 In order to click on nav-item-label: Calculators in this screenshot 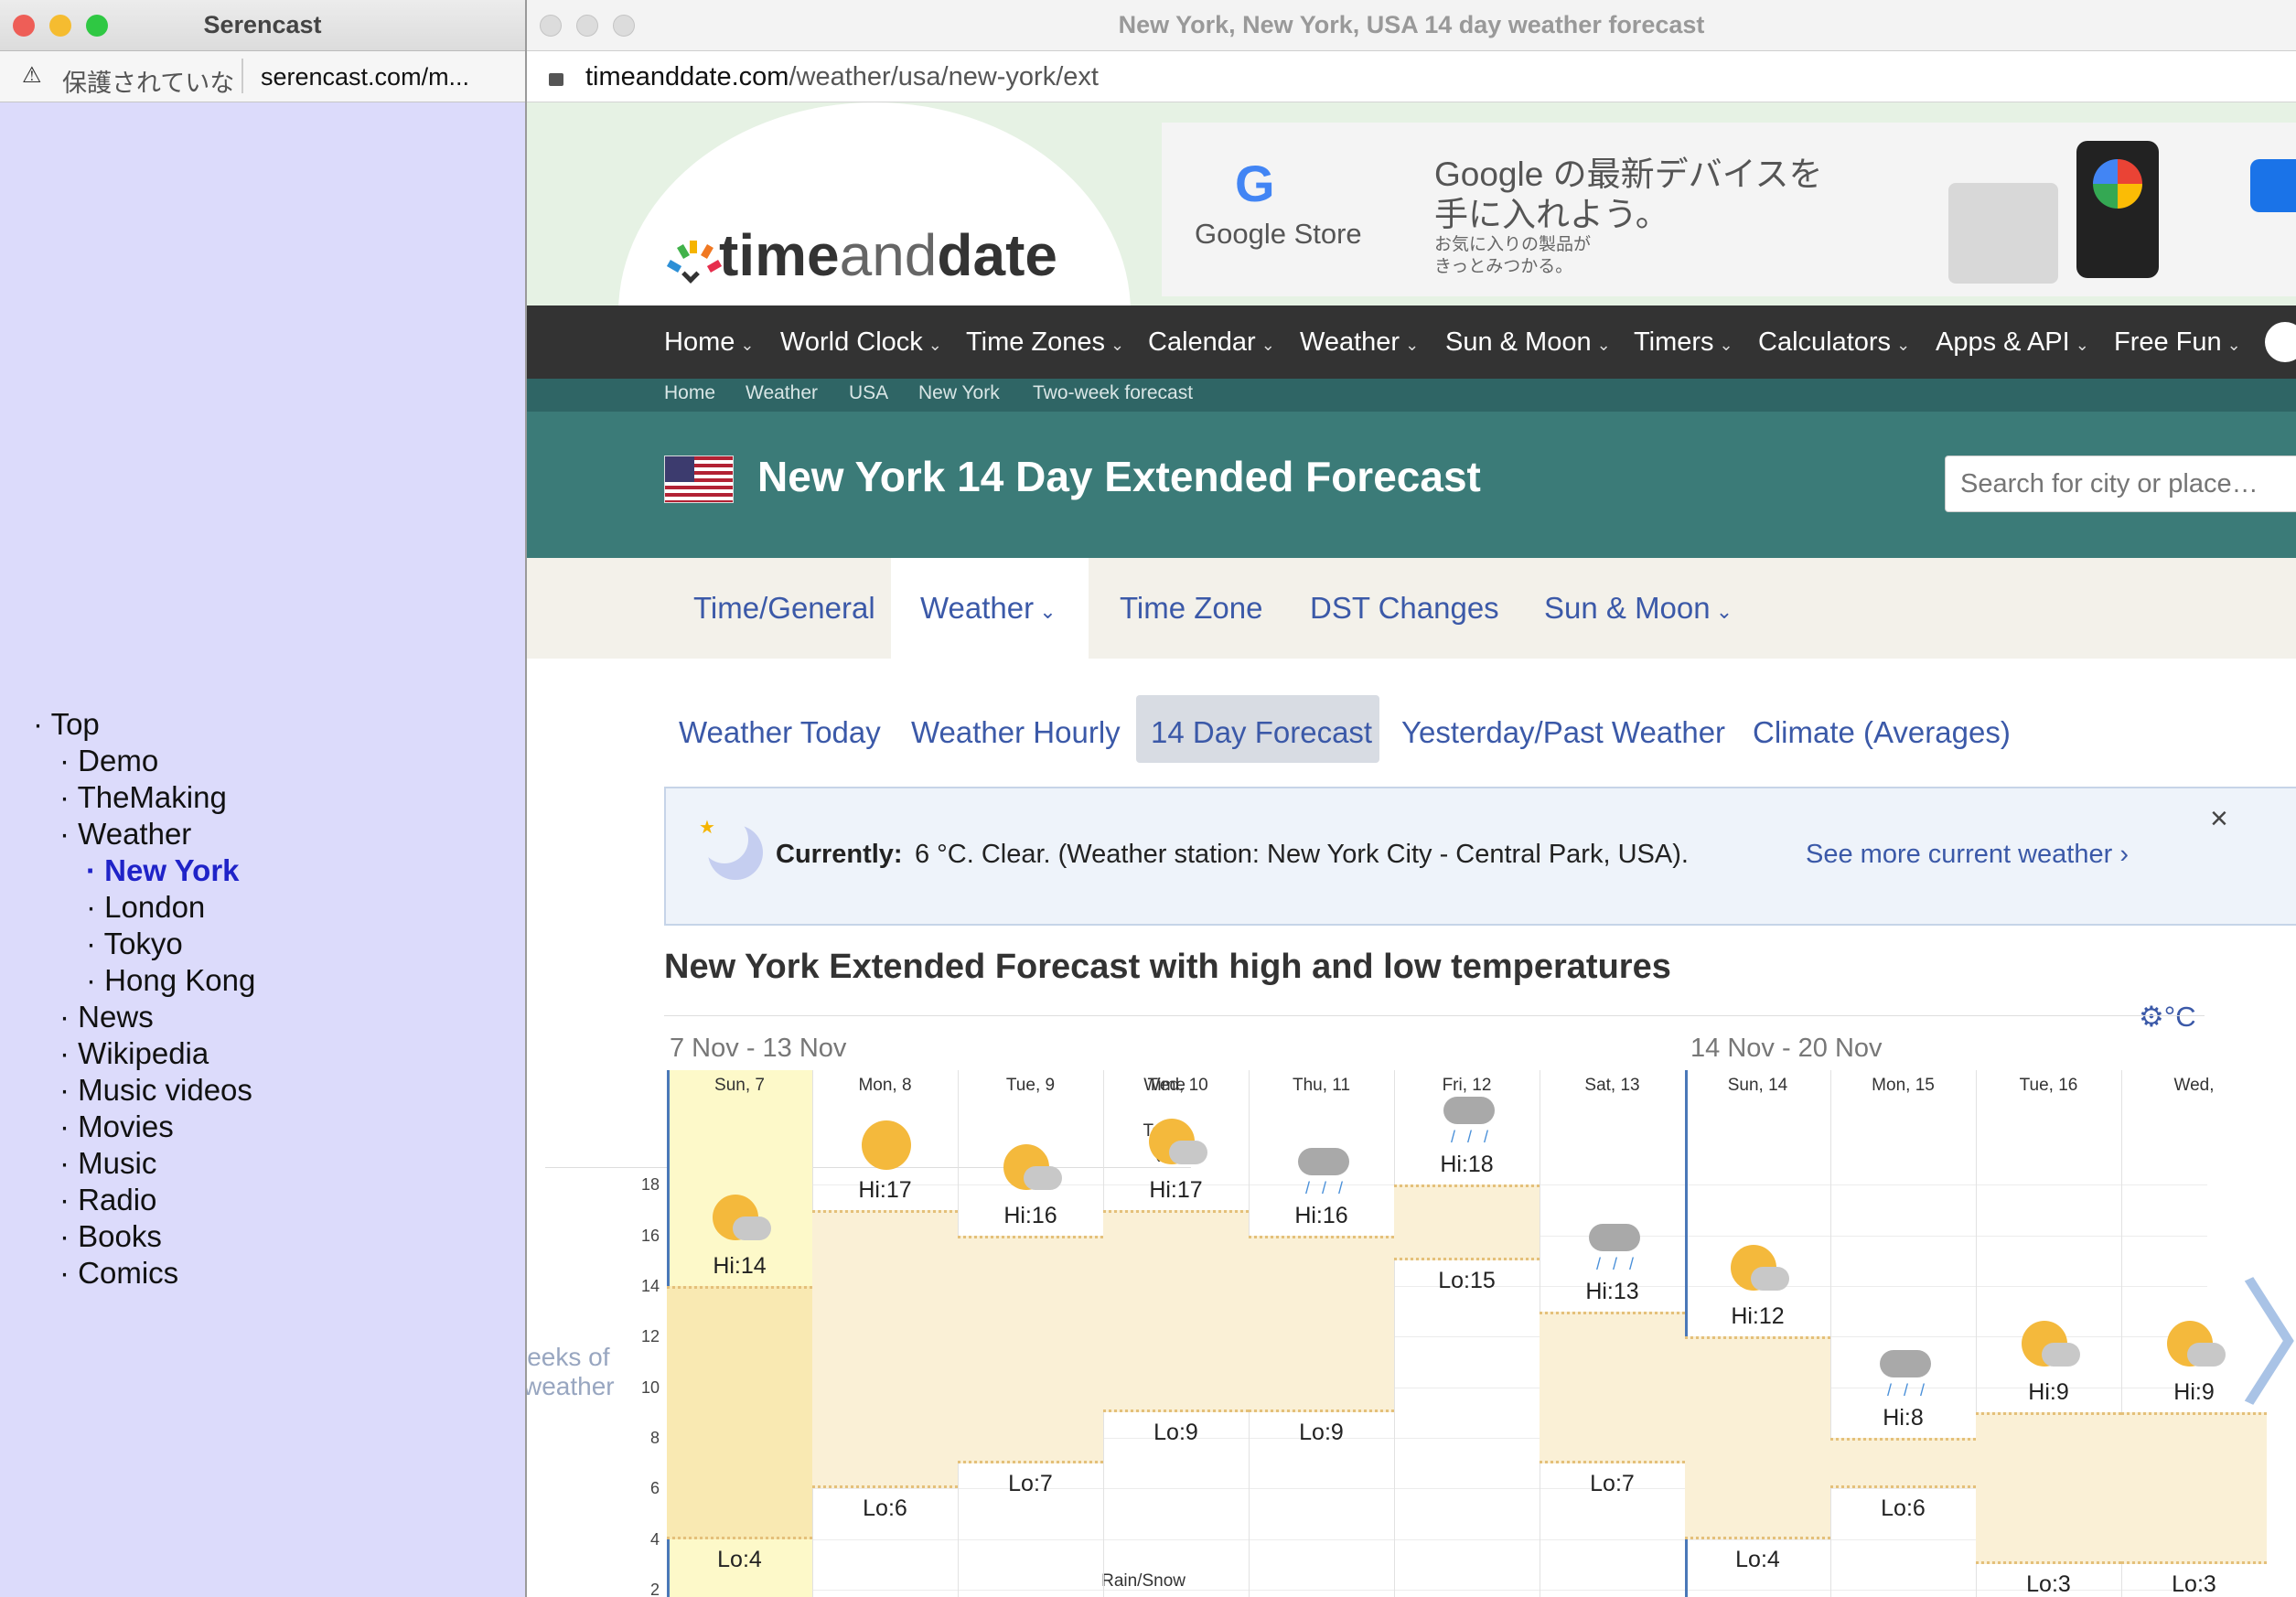, I will do `click(1825, 342)`.